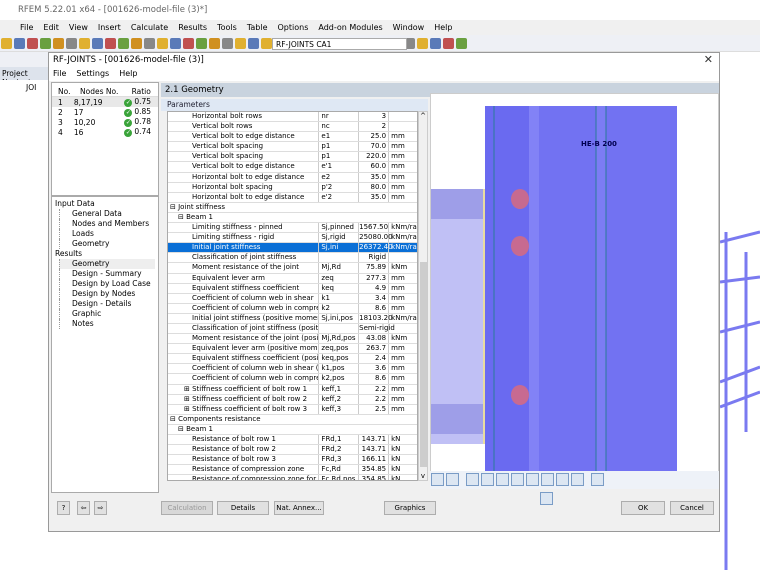 This screenshot has height=572, width=760. What do you see at coordinates (292, 167) in the screenshot?
I see `table-row: Vertical bolt to edge distance e'1 60.0 mm` at bounding box center [292, 167].